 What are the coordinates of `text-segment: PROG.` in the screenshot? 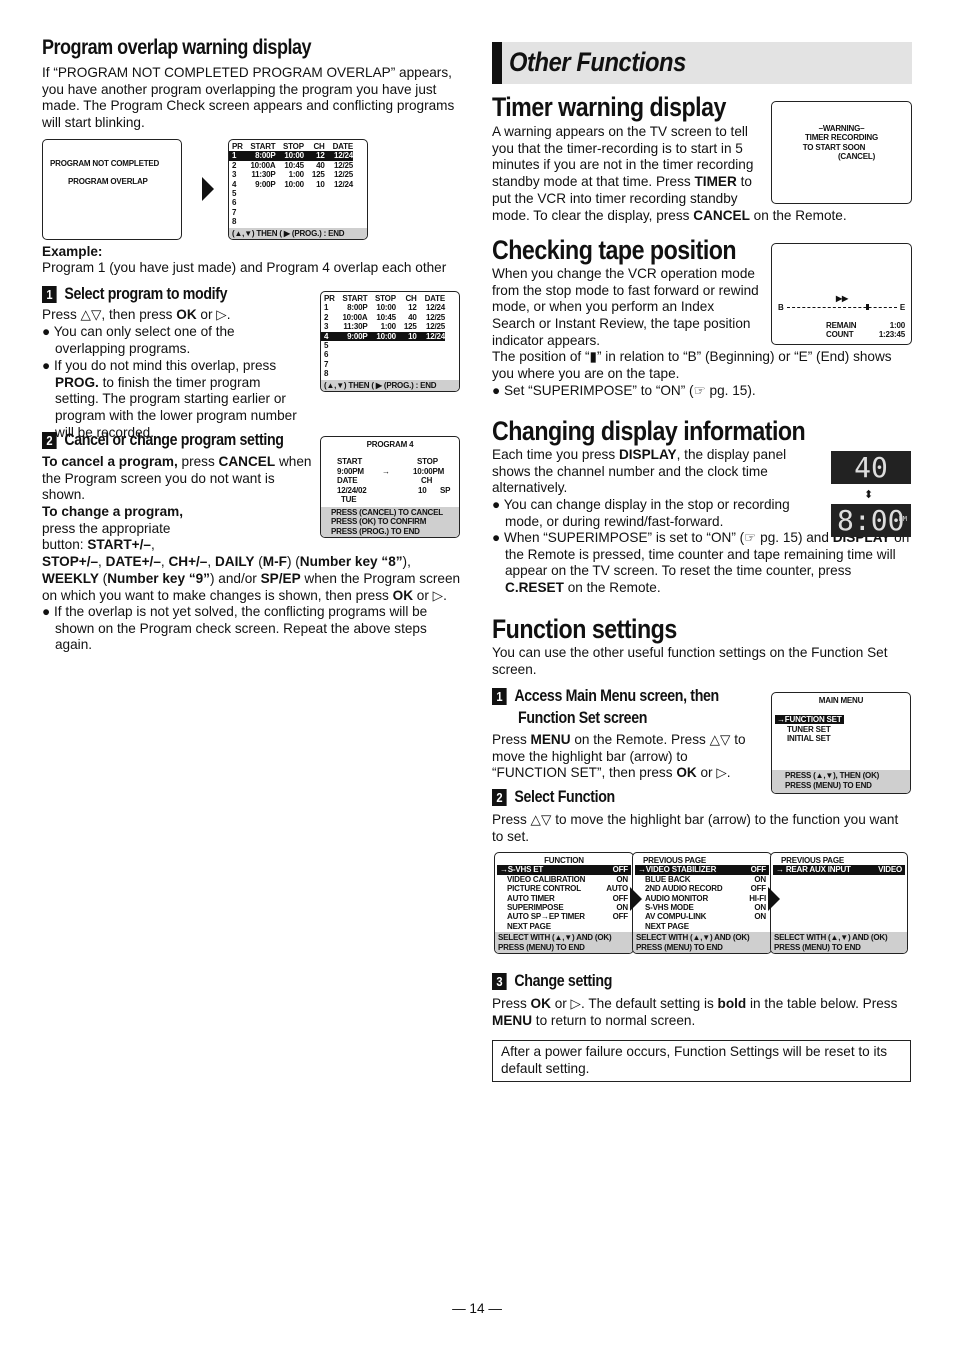 It's located at (77, 382).